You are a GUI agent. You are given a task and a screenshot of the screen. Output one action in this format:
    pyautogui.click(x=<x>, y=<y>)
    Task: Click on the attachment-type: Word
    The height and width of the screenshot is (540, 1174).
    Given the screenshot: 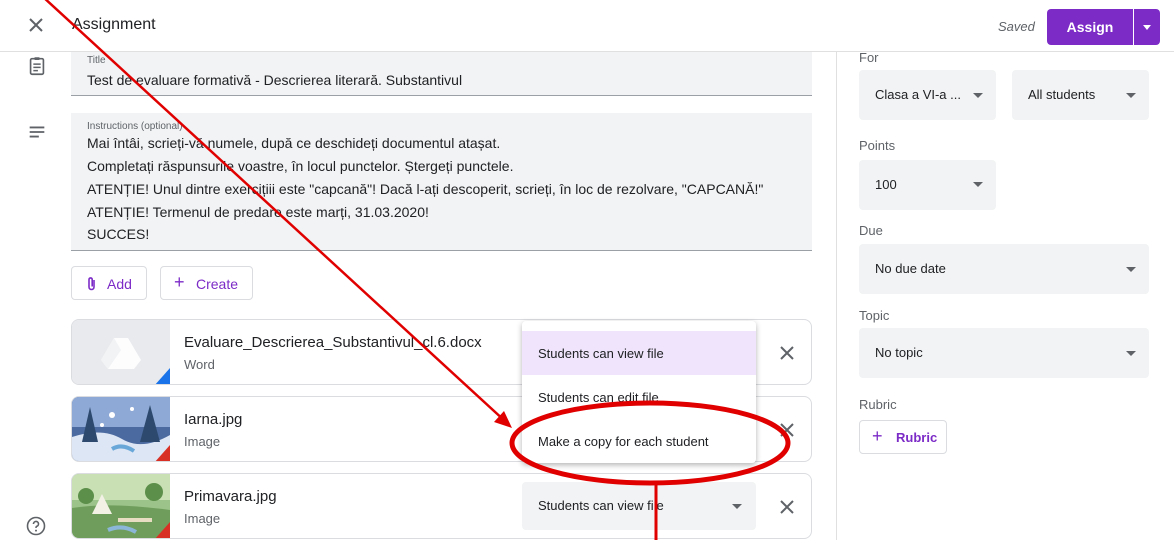 What is the action you would take?
    pyautogui.click(x=199, y=364)
    